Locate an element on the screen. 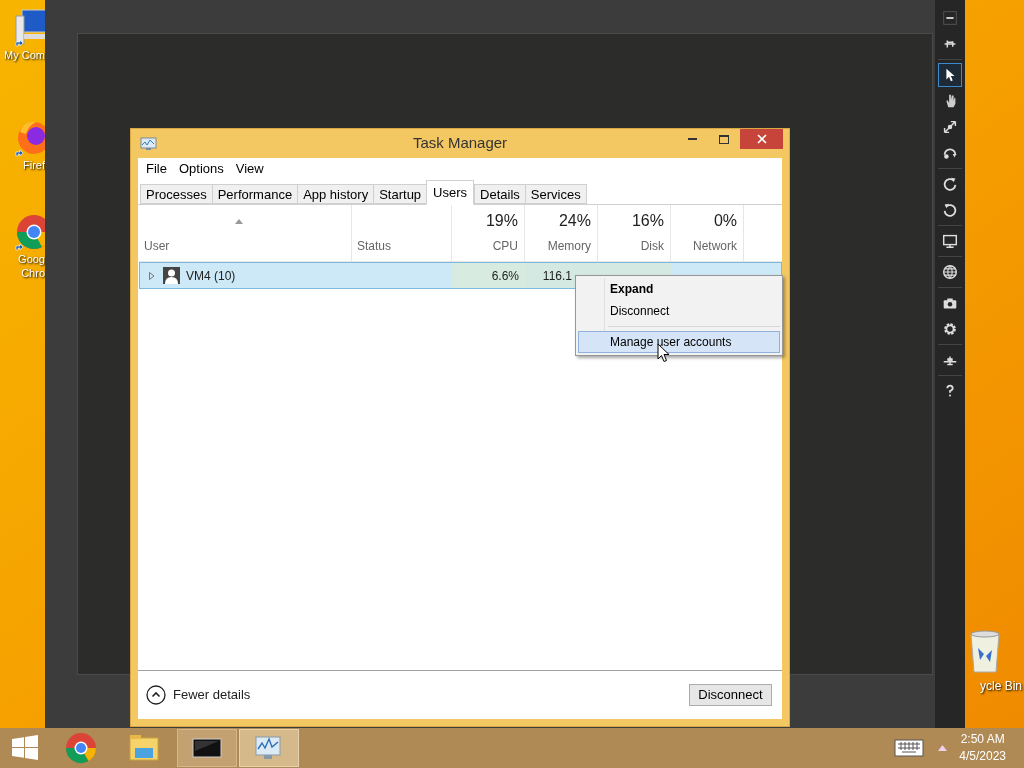 This screenshot has height=768, width=1024. menu-item: View is located at coordinates (249, 169).